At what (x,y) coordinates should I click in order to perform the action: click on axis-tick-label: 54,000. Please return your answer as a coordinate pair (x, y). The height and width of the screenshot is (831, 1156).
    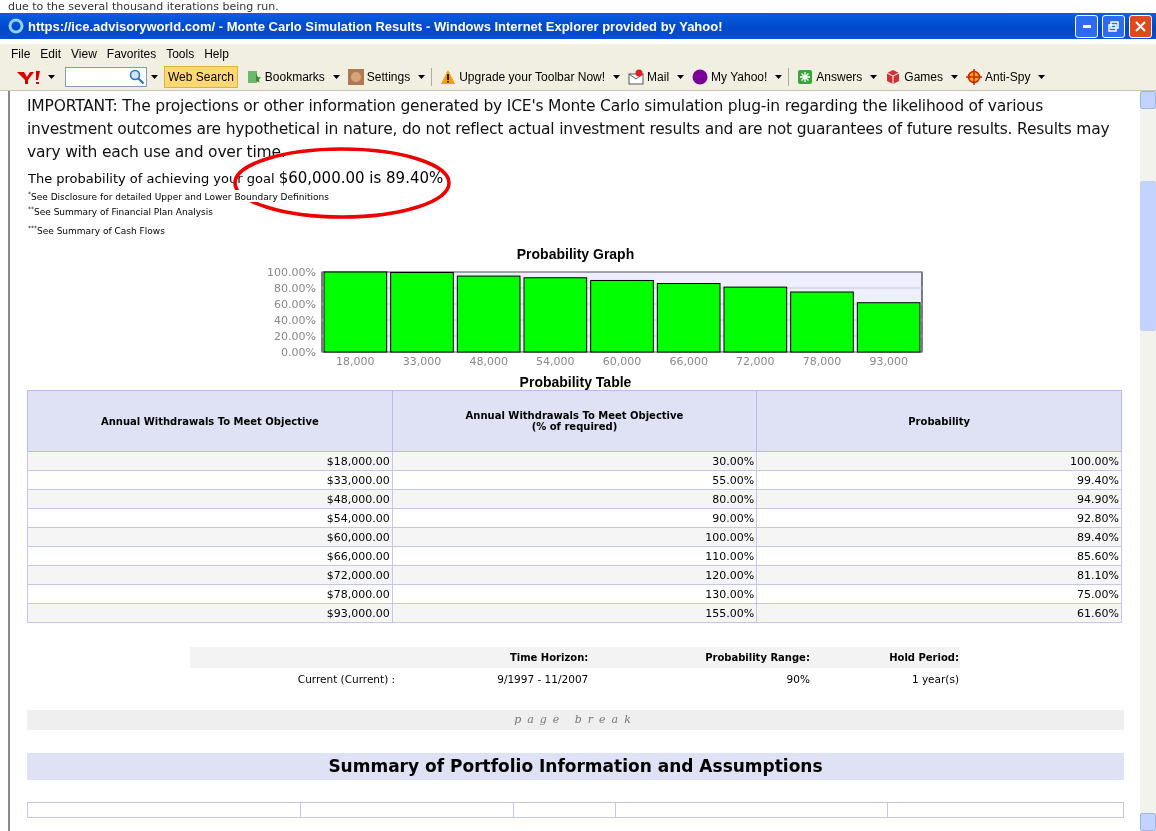
    Looking at the image, I should click on (555, 361).